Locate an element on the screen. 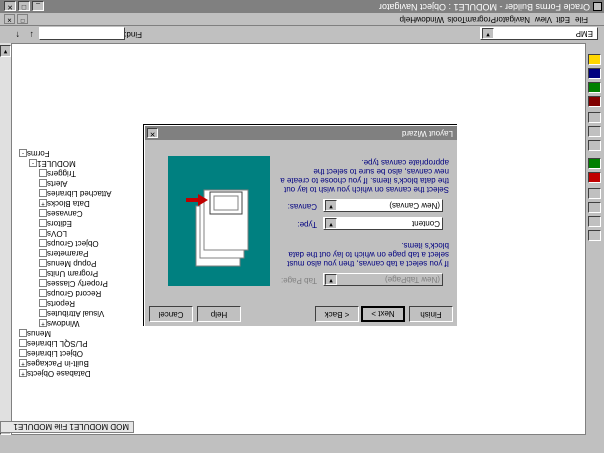 The height and width of the screenshot is (453, 604). tree-node-label: MODULE1 is located at coordinates (56, 163).